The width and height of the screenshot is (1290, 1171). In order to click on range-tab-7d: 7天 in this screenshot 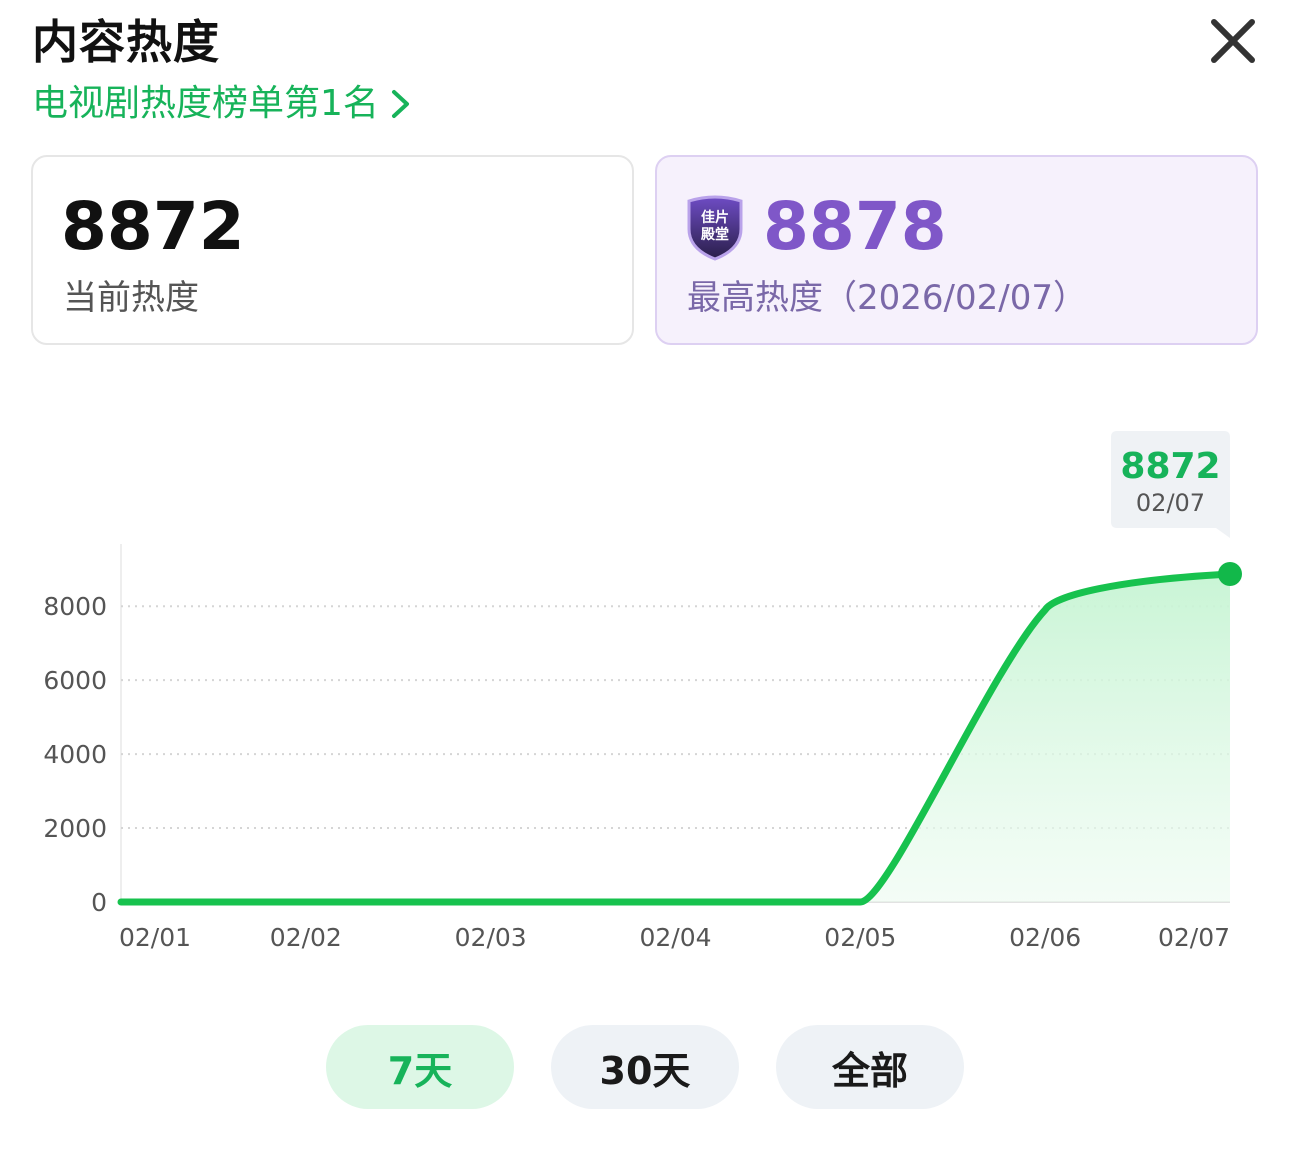, I will do `click(420, 1067)`.